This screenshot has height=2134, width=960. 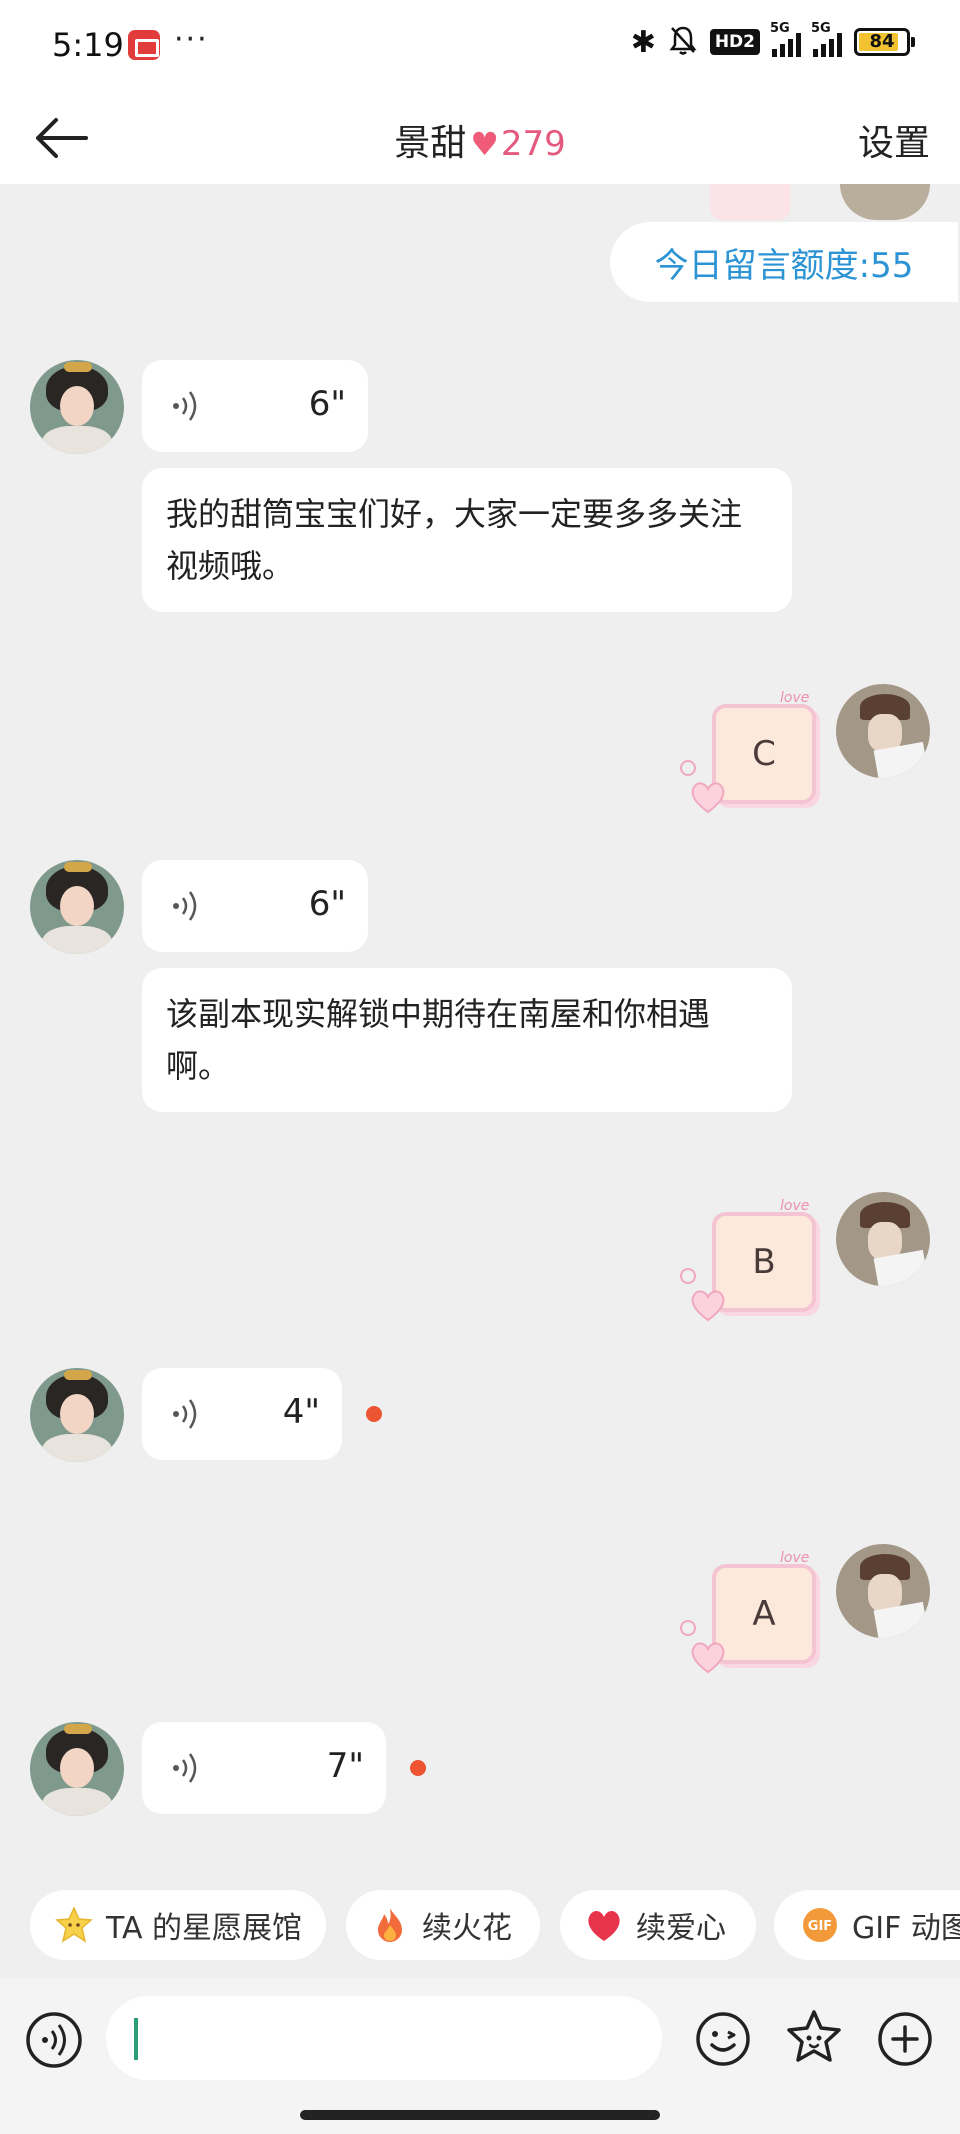 I want to click on voice-input-icon, so click(x=54, y=2040).